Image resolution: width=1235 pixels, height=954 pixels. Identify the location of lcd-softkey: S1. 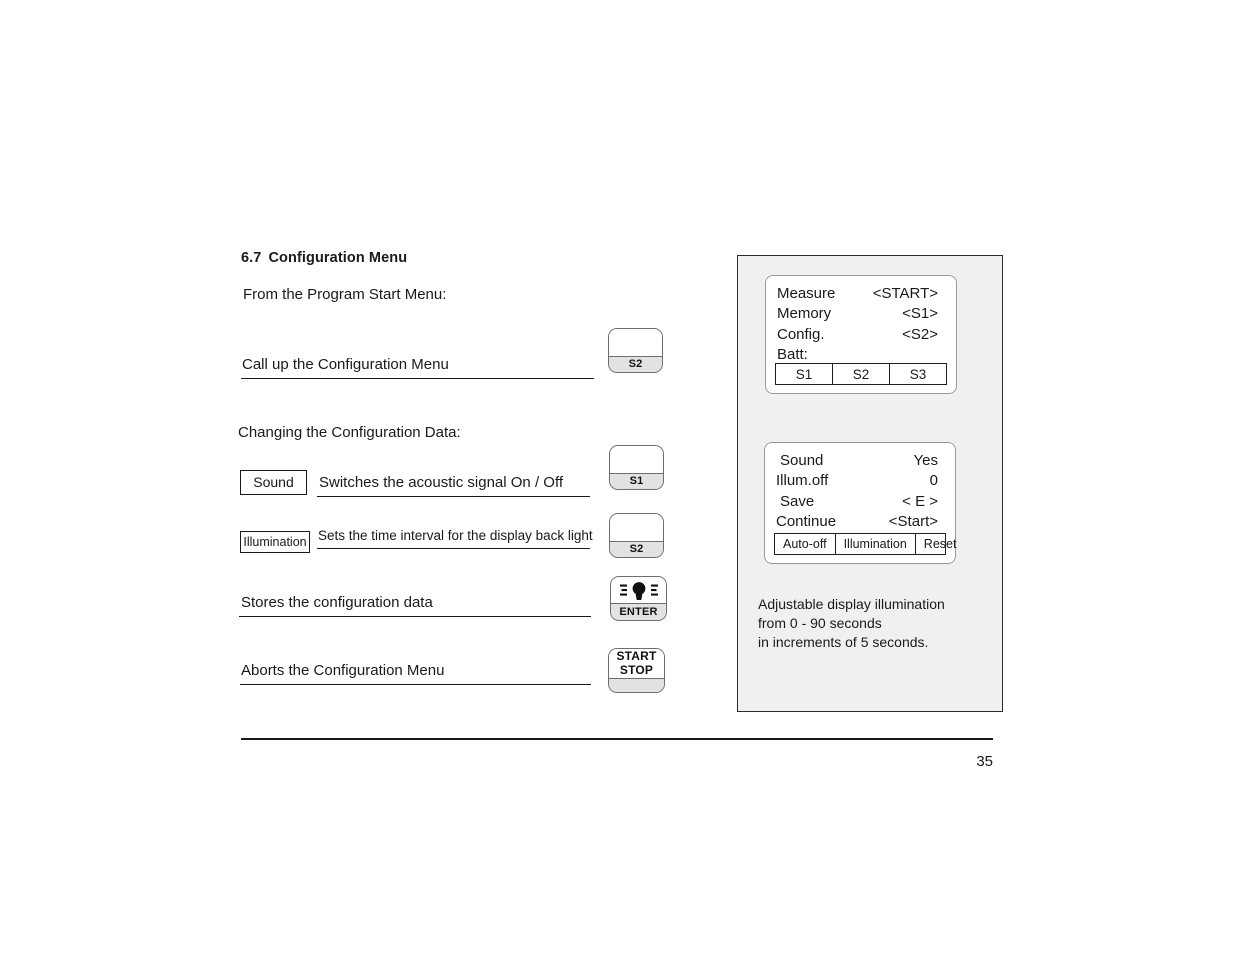
(804, 374).